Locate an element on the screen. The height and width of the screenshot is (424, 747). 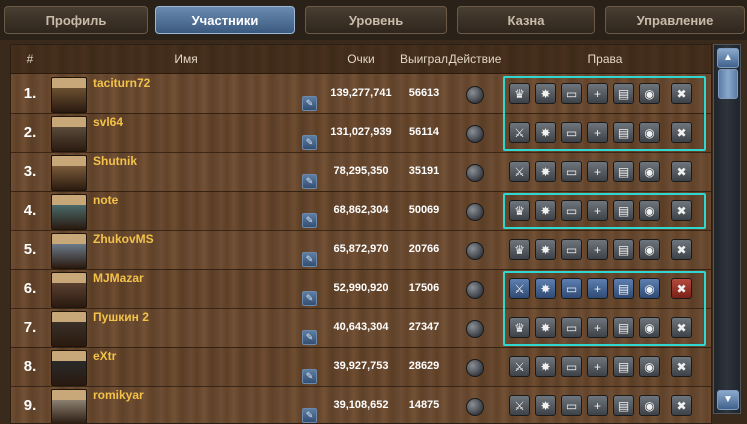
player-name: romikyar is located at coordinates (118, 395).